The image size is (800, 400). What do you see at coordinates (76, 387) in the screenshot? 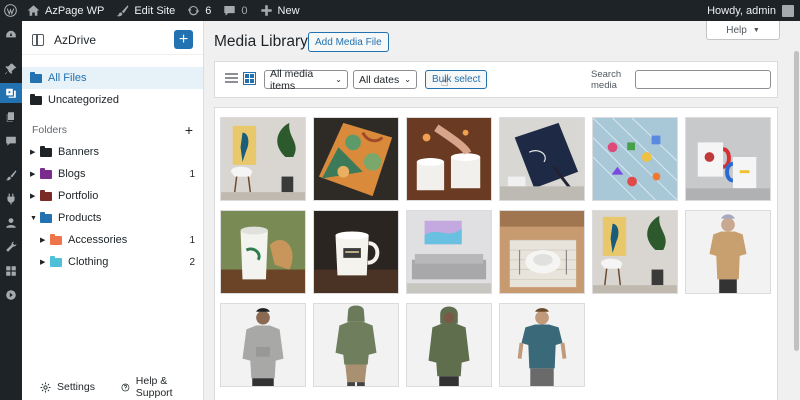
I see `settings-label: Settings` at bounding box center [76, 387].